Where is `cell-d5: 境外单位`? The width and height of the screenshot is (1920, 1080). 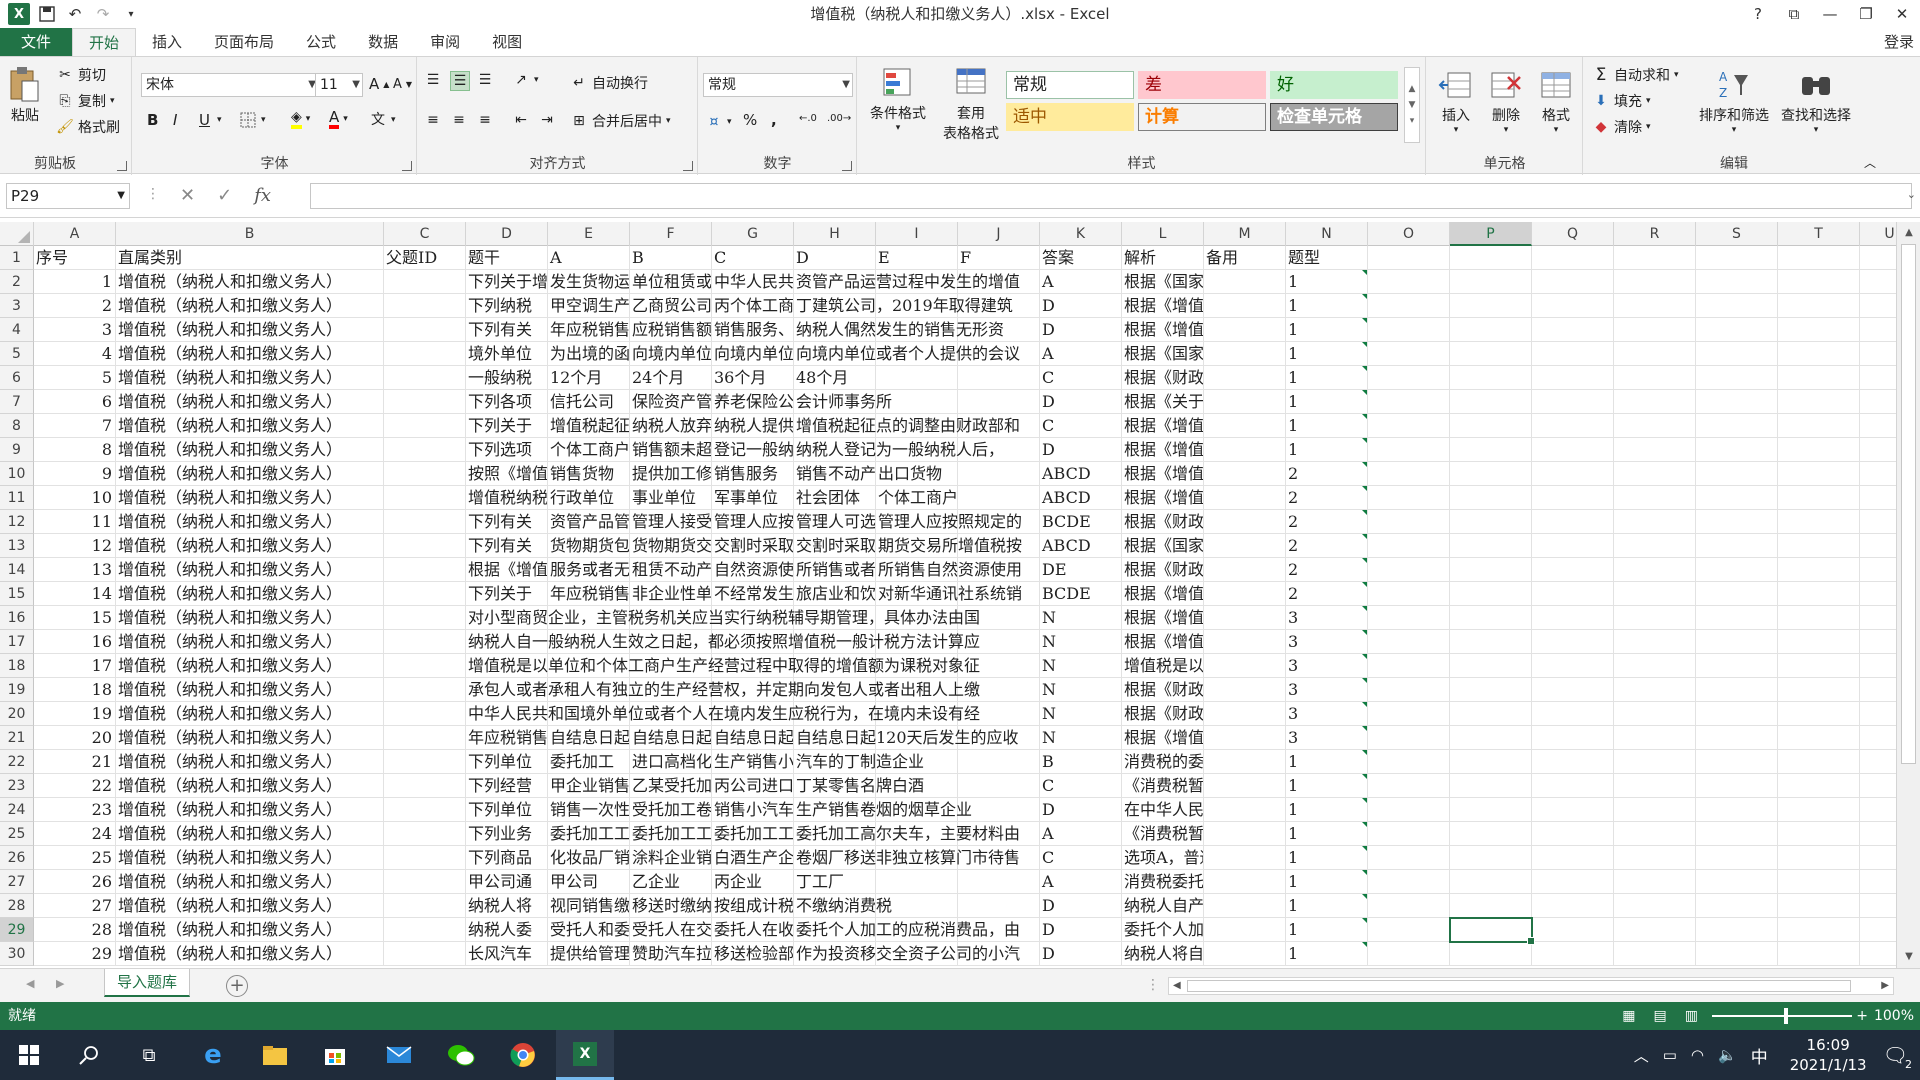
cell-d5: 境外单位 is located at coordinates (507, 354).